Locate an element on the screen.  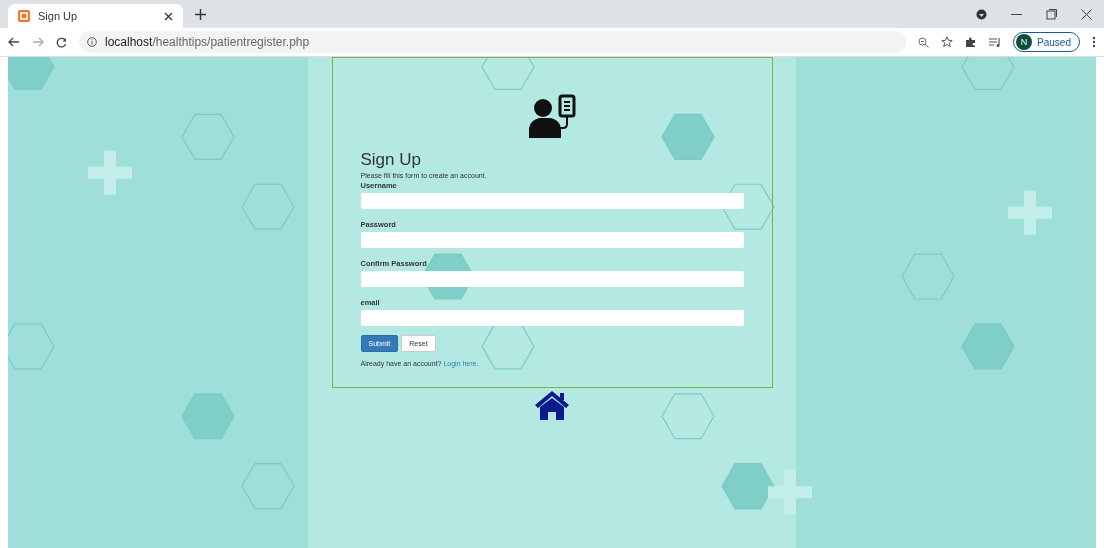
back-arrow-icon is located at coordinates (14, 42).